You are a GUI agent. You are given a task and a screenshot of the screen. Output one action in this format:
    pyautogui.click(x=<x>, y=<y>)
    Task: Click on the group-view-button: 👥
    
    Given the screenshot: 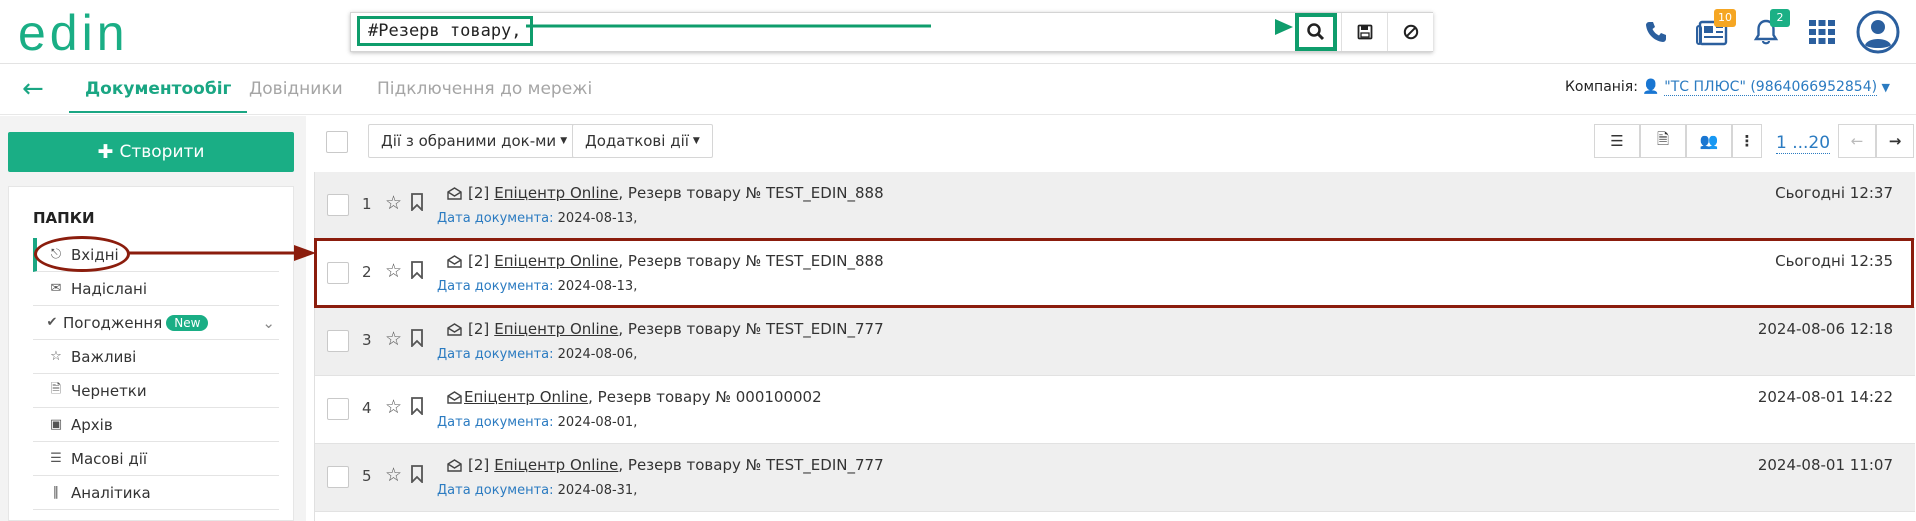 What is the action you would take?
    pyautogui.click(x=1709, y=141)
    